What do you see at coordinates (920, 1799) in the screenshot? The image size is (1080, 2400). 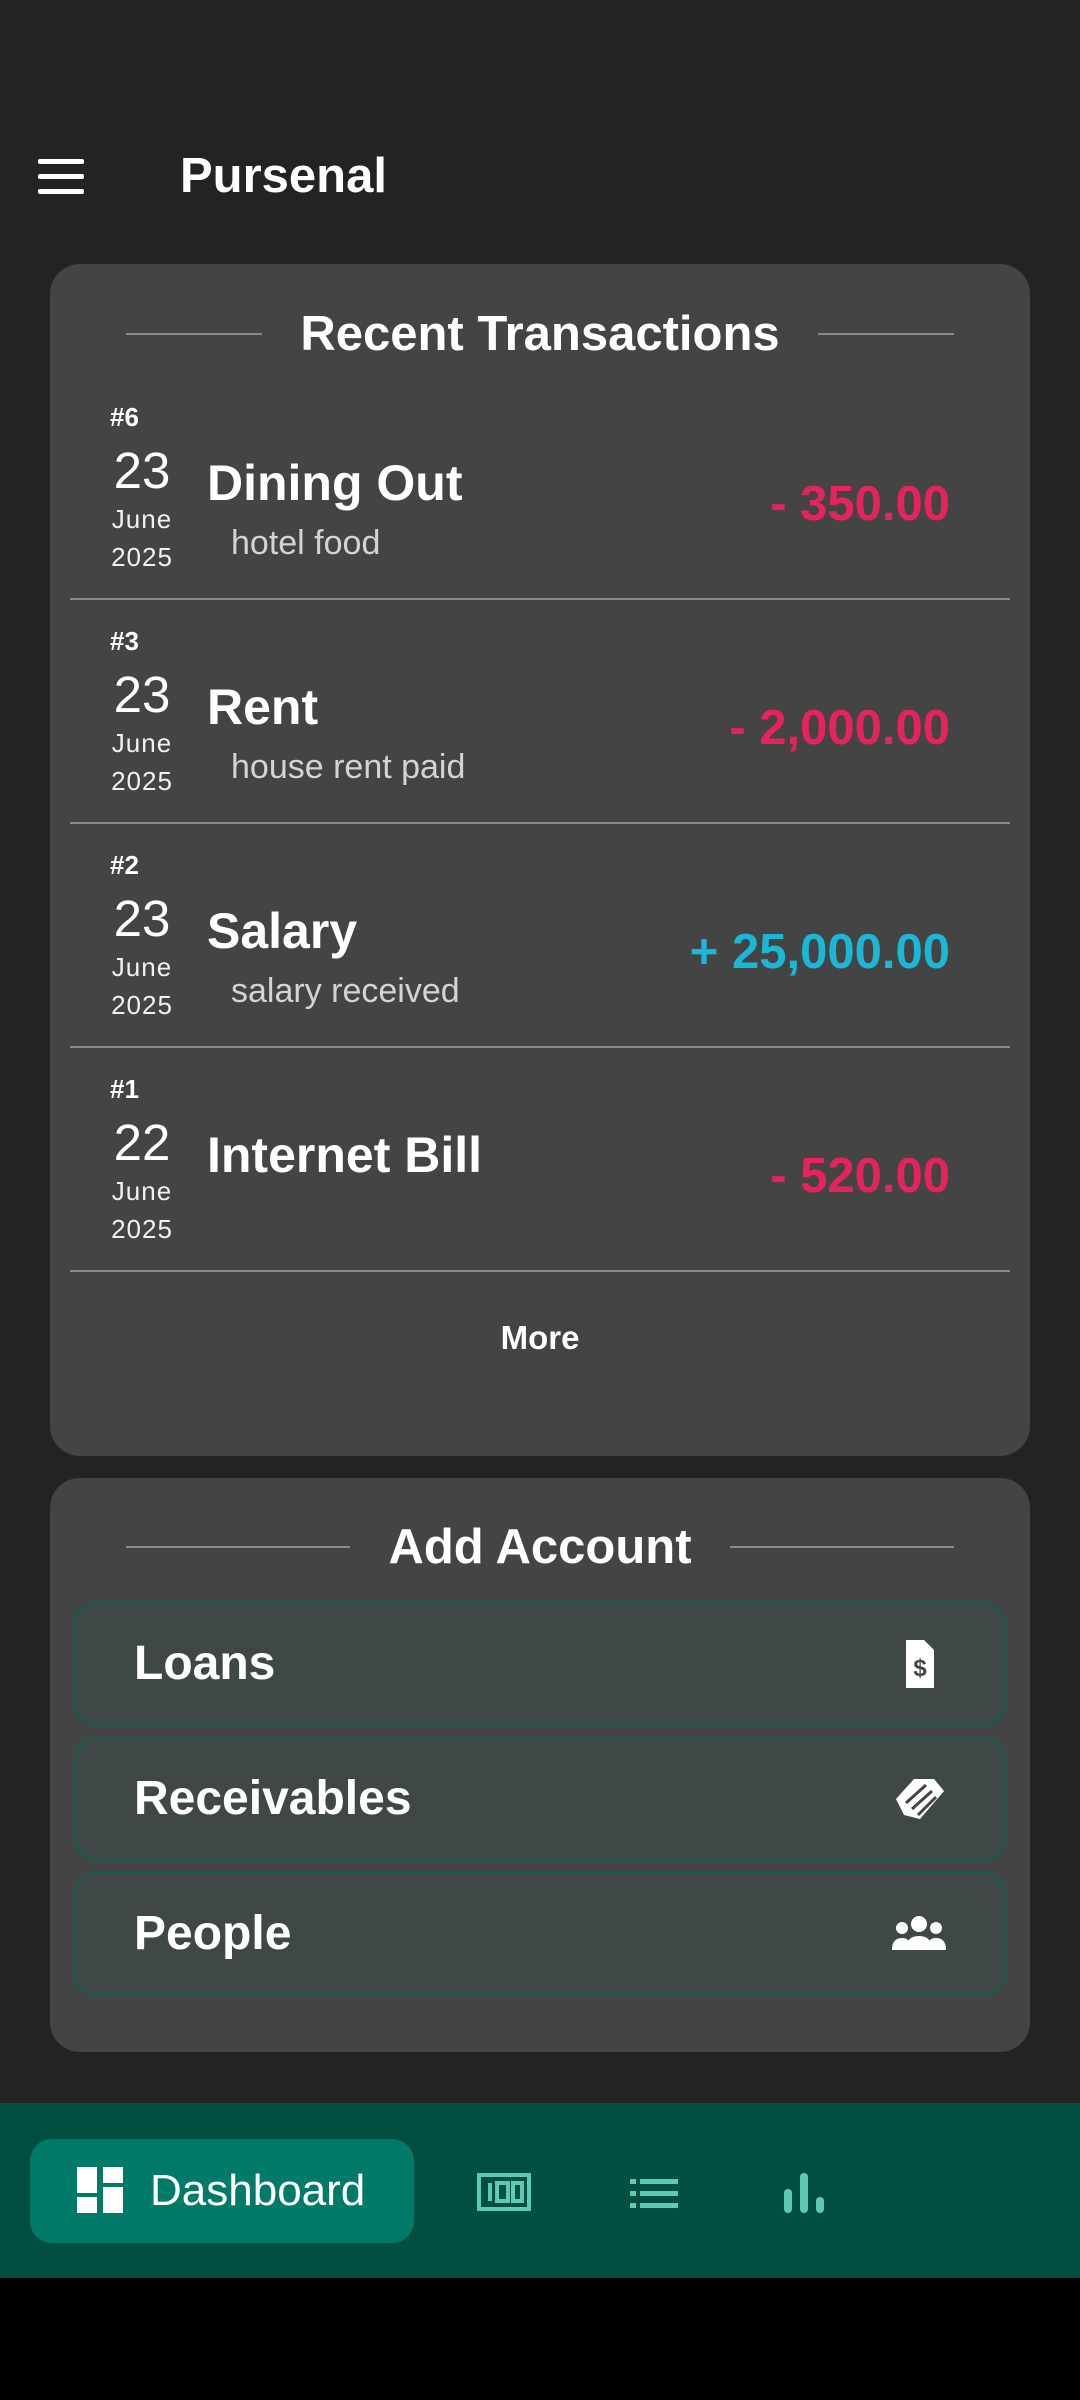 I see `handshake-icon` at bounding box center [920, 1799].